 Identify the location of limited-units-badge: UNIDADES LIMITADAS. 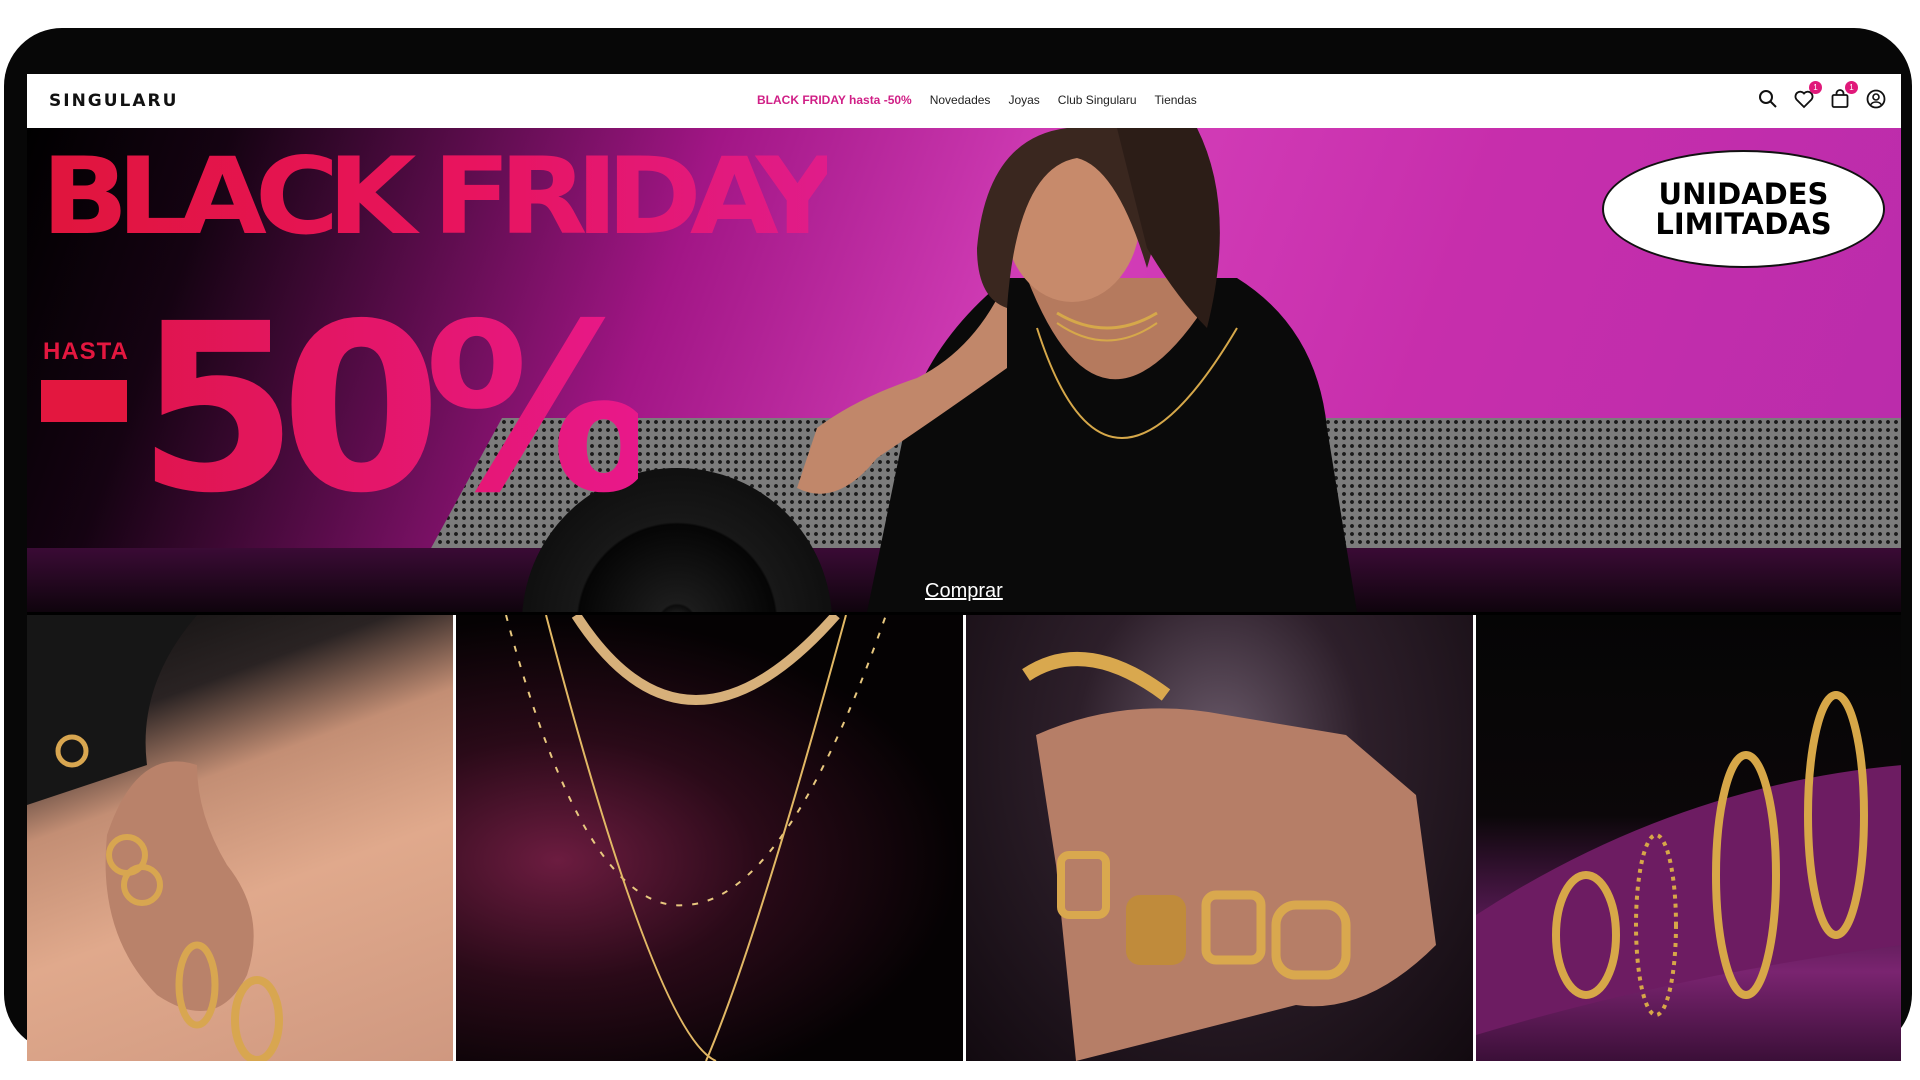
(1743, 209).